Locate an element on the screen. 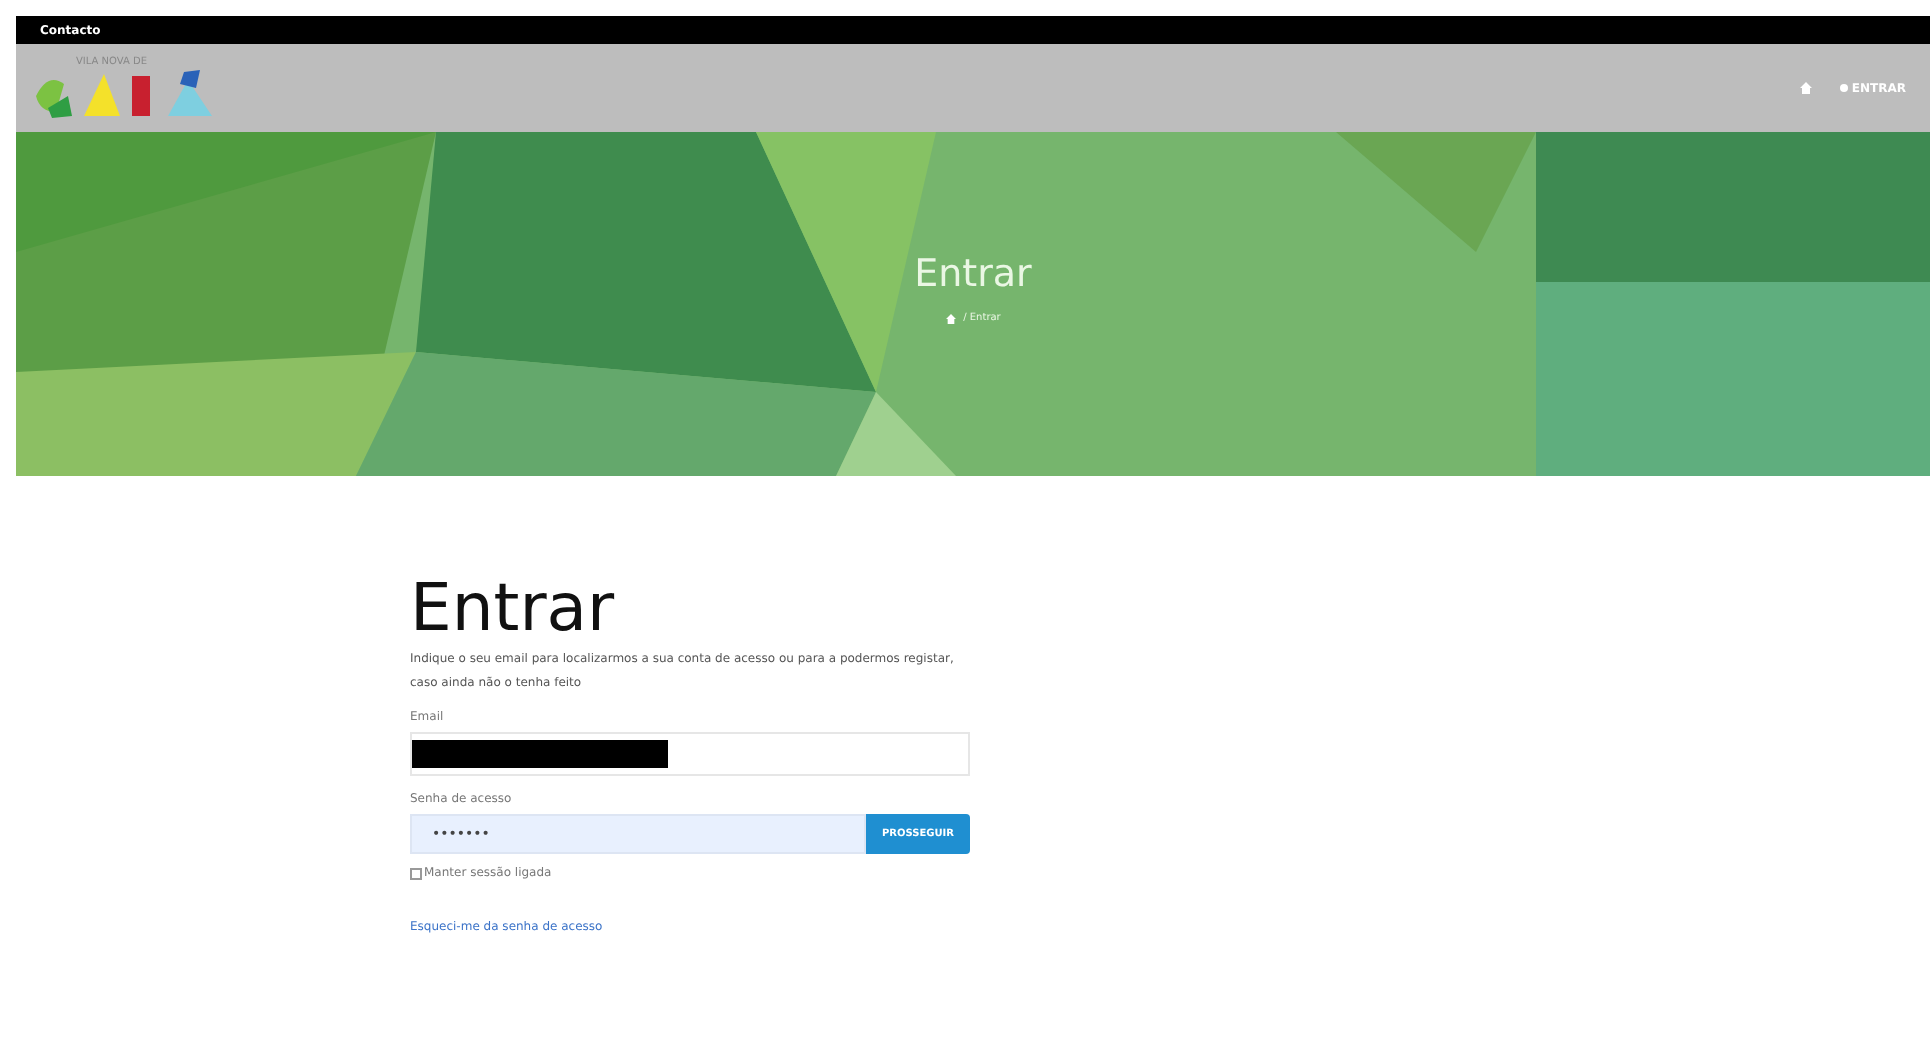 Image resolution: width=1930 pixels, height=1040 pixels. dot-icon is located at coordinates (1843, 88).